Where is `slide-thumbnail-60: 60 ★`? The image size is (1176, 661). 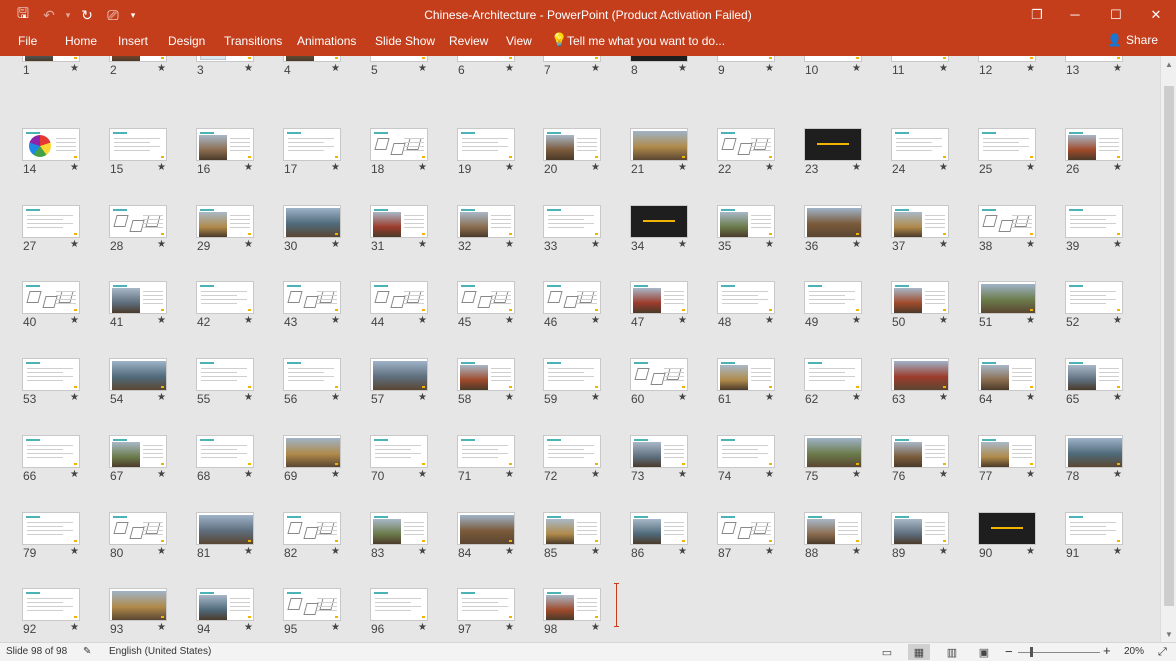
slide-thumbnail-60: 60 ★ is located at coordinates (673, 383).